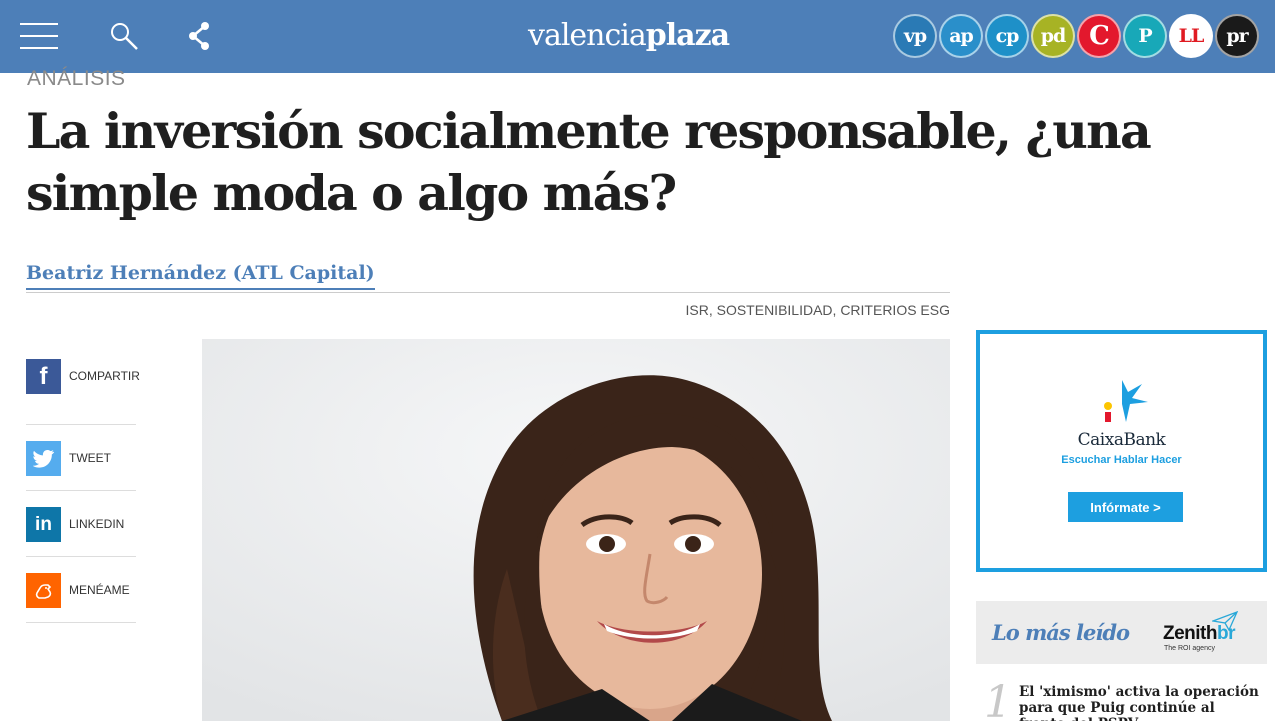 The image size is (1275, 721). Describe the element at coordinates (97, 524) in the screenshot. I see `share-label: LINKEDIN` at that location.